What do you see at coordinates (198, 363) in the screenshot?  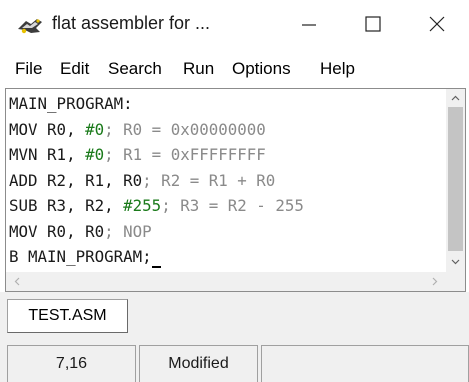 I see `modified-indicator: Modified` at bounding box center [198, 363].